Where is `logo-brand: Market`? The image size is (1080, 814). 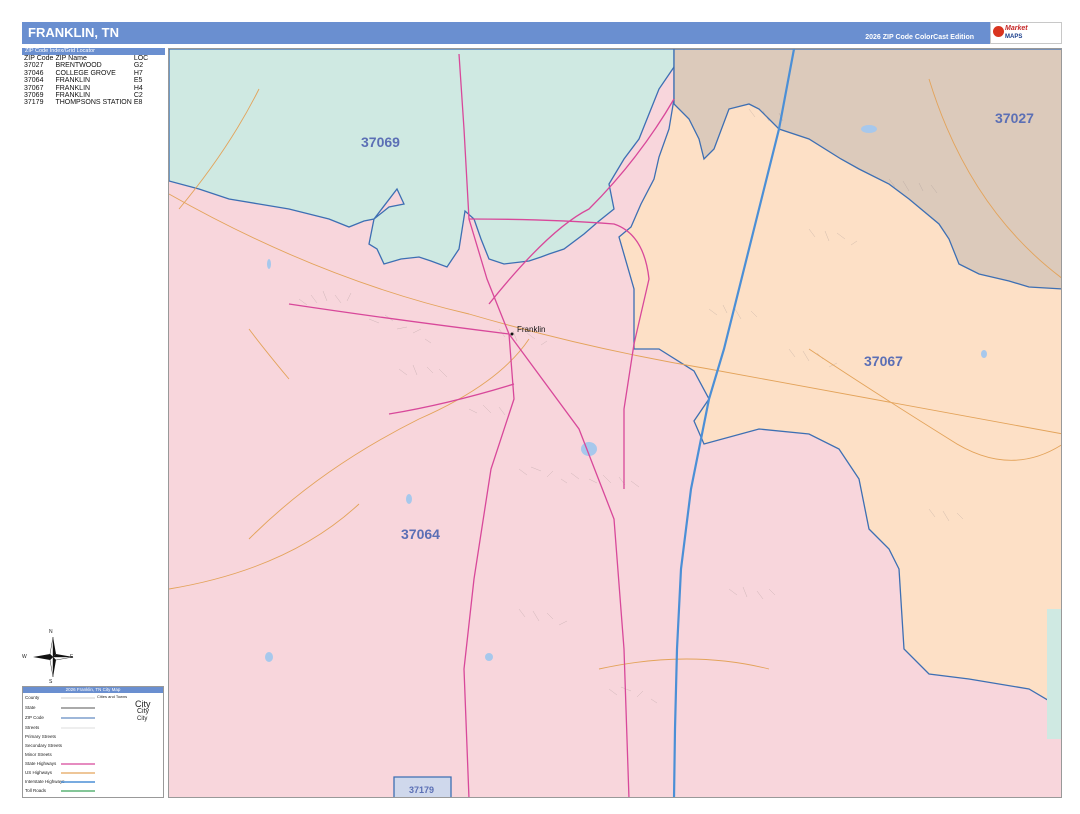
logo-brand: Market is located at coordinates (1016, 28).